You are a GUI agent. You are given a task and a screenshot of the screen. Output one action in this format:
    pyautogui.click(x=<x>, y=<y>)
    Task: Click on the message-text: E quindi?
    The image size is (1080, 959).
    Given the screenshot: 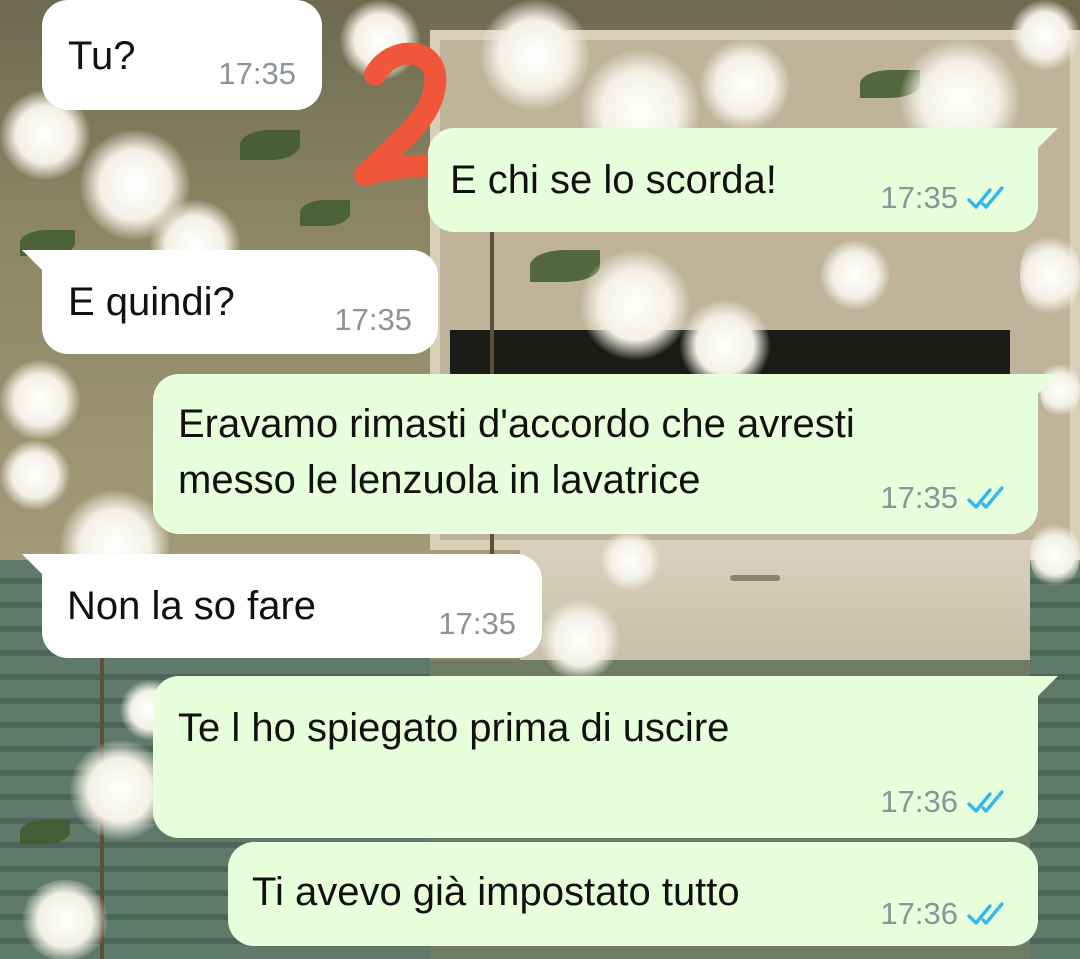 What is the action you would take?
    pyautogui.click(x=151, y=302)
    